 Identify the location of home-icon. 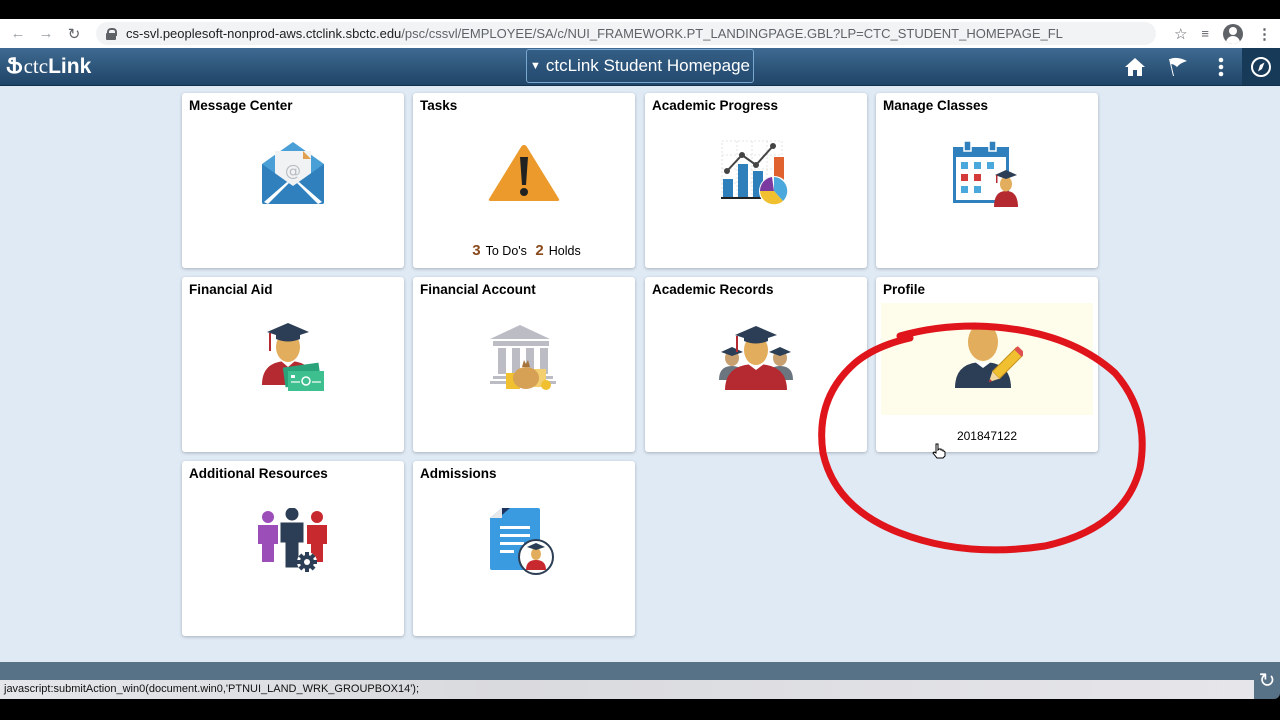
(1134, 66).